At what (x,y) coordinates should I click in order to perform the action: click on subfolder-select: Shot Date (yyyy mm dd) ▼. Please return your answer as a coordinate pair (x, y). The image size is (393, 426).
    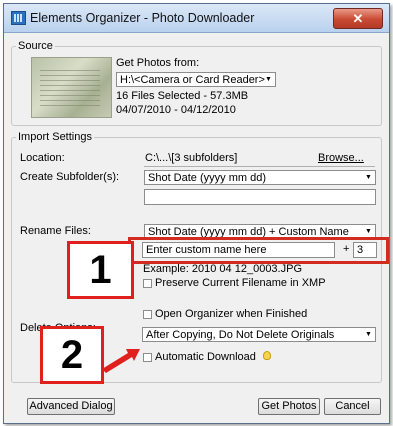
    Looking at the image, I should click on (260, 177).